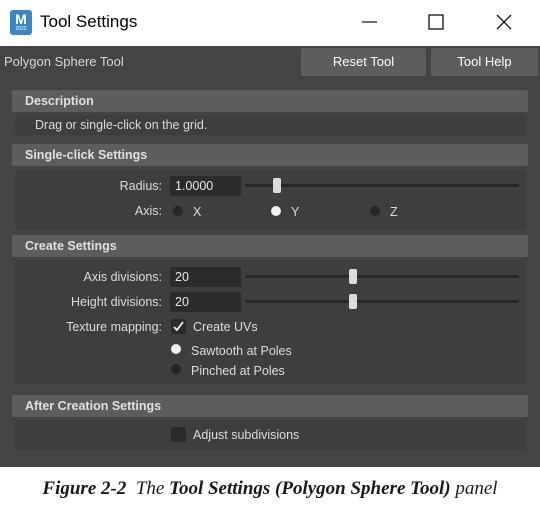 Image resolution: width=540 pixels, height=510 pixels. What do you see at coordinates (270, 200) in the screenshot?
I see `single-click-section-body: Radius: 1.0000 Axis: X Y Z` at bounding box center [270, 200].